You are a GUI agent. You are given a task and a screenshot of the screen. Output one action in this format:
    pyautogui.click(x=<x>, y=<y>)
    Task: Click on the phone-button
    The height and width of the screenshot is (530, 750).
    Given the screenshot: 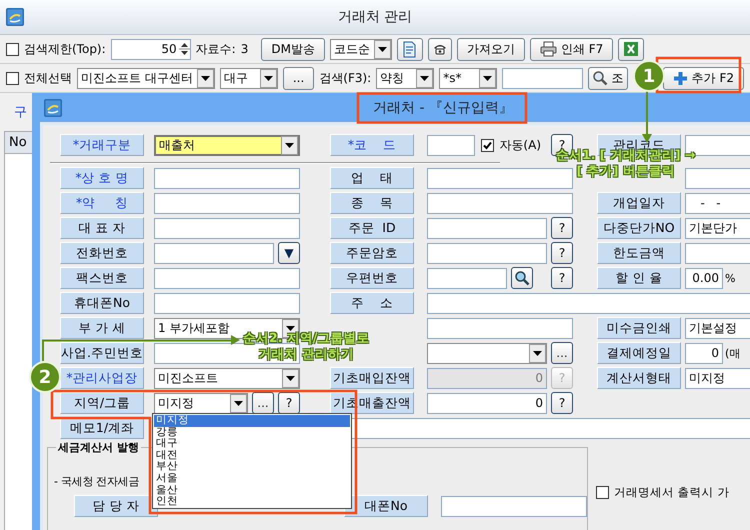 What is the action you would take?
    pyautogui.click(x=440, y=49)
    